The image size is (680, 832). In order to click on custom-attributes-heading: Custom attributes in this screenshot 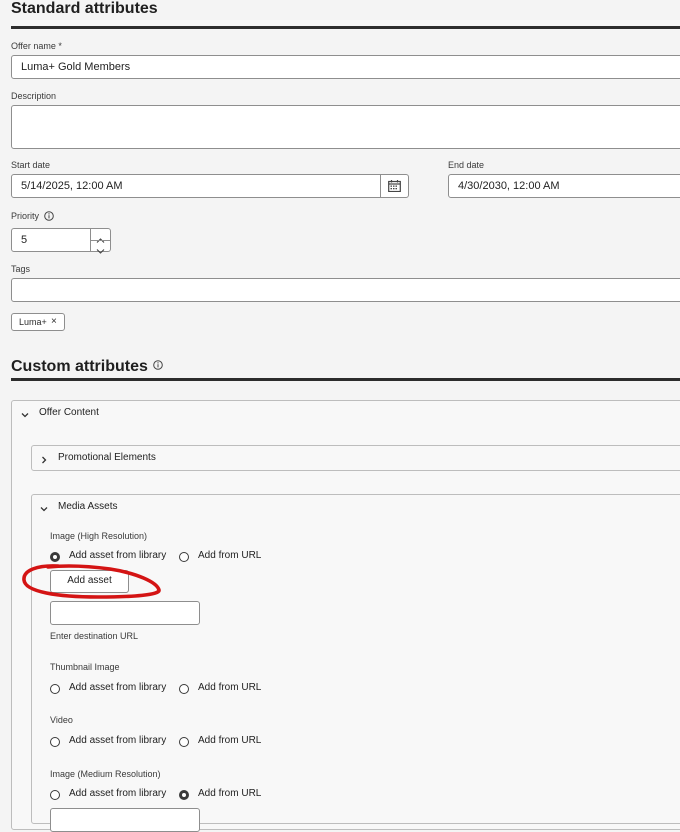, I will do `click(87, 366)`.